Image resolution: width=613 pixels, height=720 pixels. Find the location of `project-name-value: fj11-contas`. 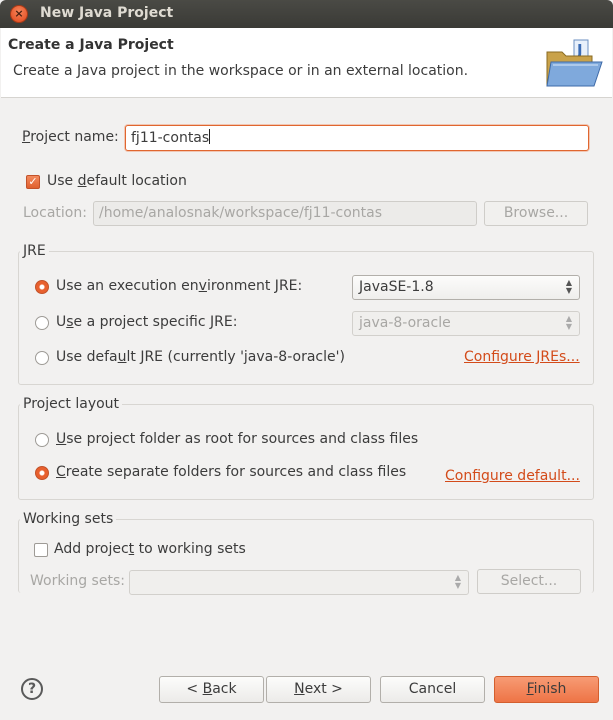

project-name-value: fj11-contas is located at coordinates (170, 138).